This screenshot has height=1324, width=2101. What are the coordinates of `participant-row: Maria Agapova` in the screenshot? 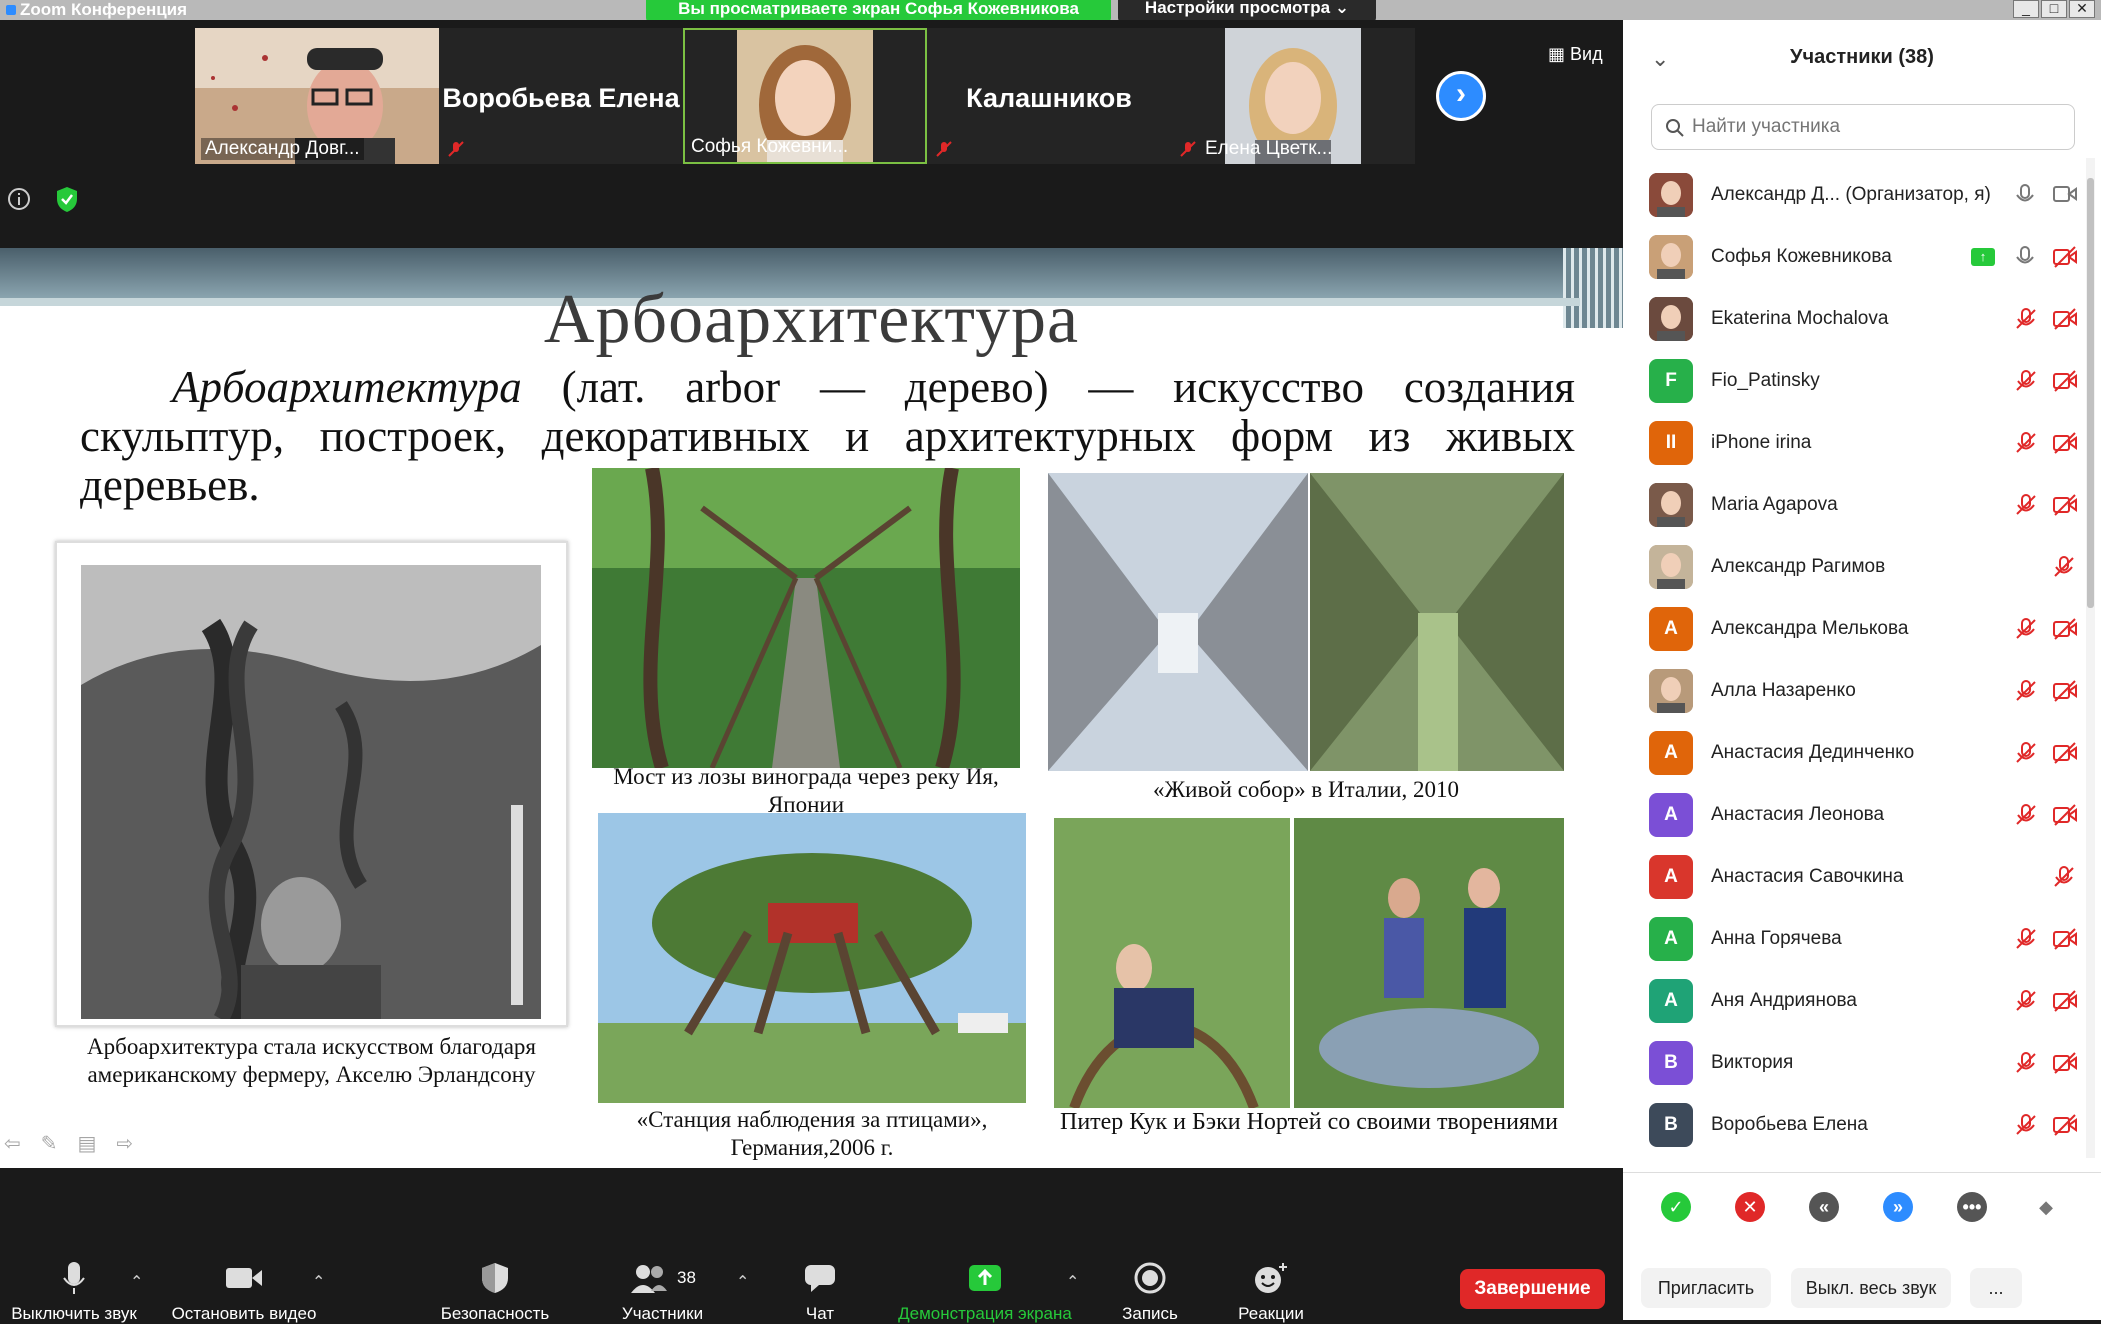 It's located at (1853, 505).